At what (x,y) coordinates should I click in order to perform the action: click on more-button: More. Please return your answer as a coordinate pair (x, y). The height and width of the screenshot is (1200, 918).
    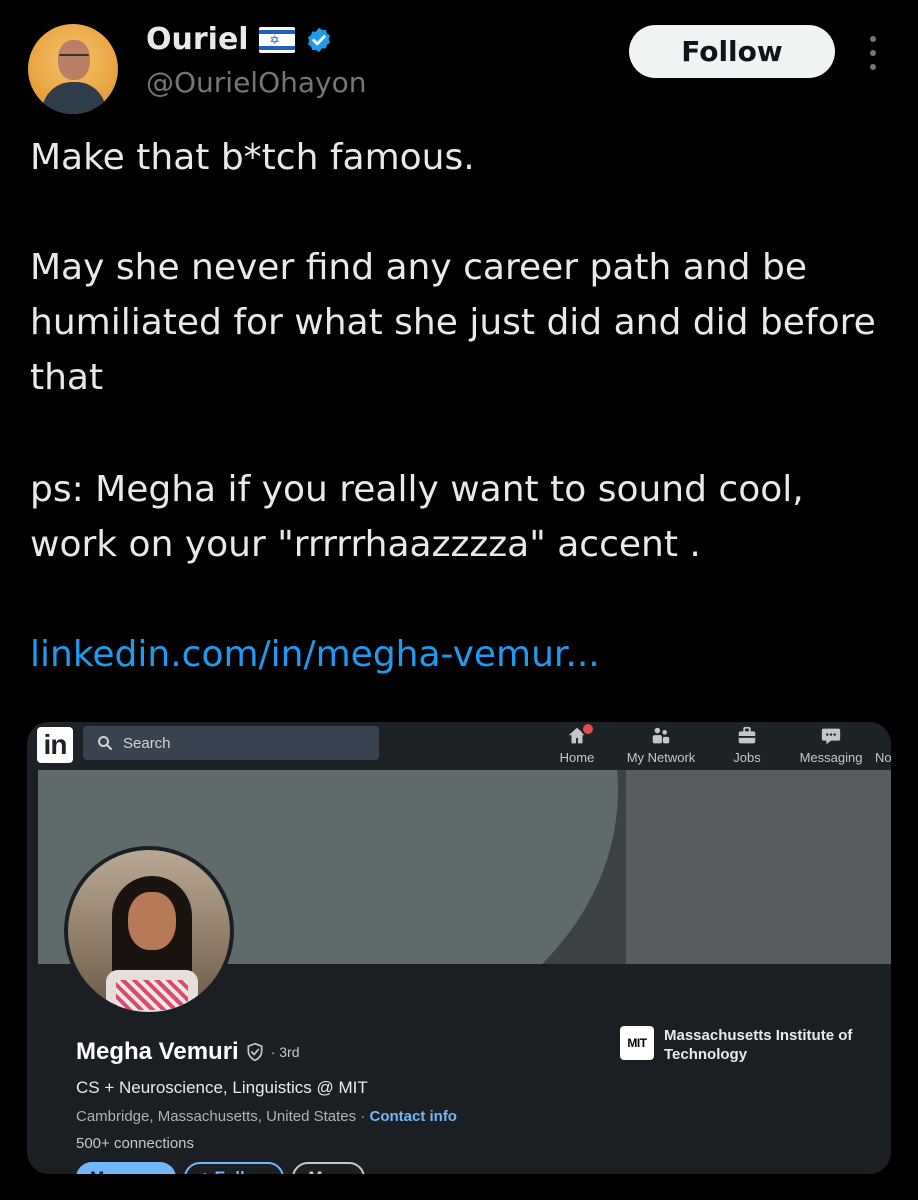
    Looking at the image, I should click on (328, 1168).